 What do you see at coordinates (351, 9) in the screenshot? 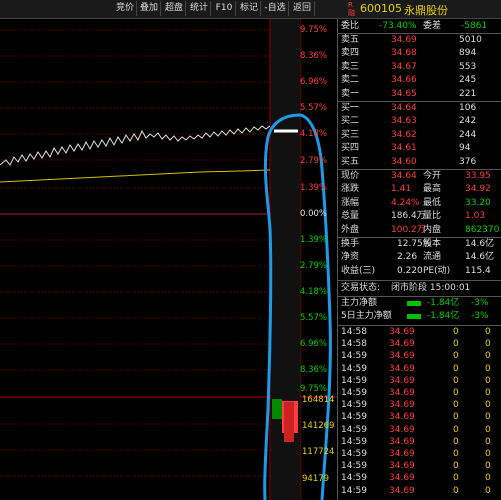
I see `market-flag: R 融` at bounding box center [351, 9].